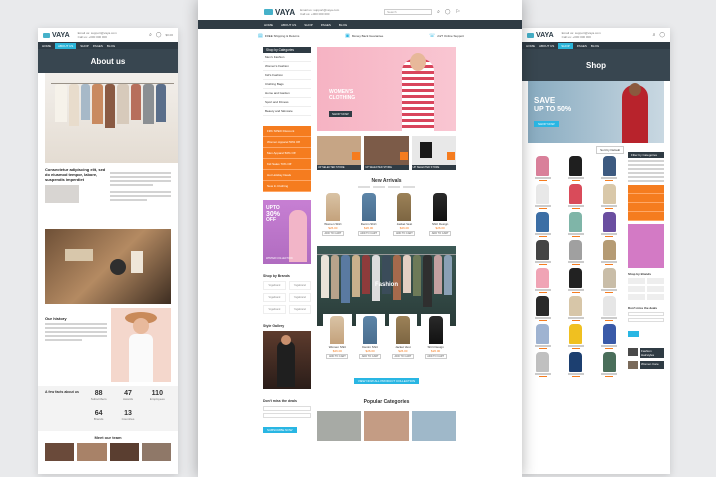 Image resolution: width=716 pixels, height=477 pixels. What do you see at coordinates (287, 131) in the screenshot?
I see `offer-item: Fifth SPED Discount` at bounding box center [287, 131].